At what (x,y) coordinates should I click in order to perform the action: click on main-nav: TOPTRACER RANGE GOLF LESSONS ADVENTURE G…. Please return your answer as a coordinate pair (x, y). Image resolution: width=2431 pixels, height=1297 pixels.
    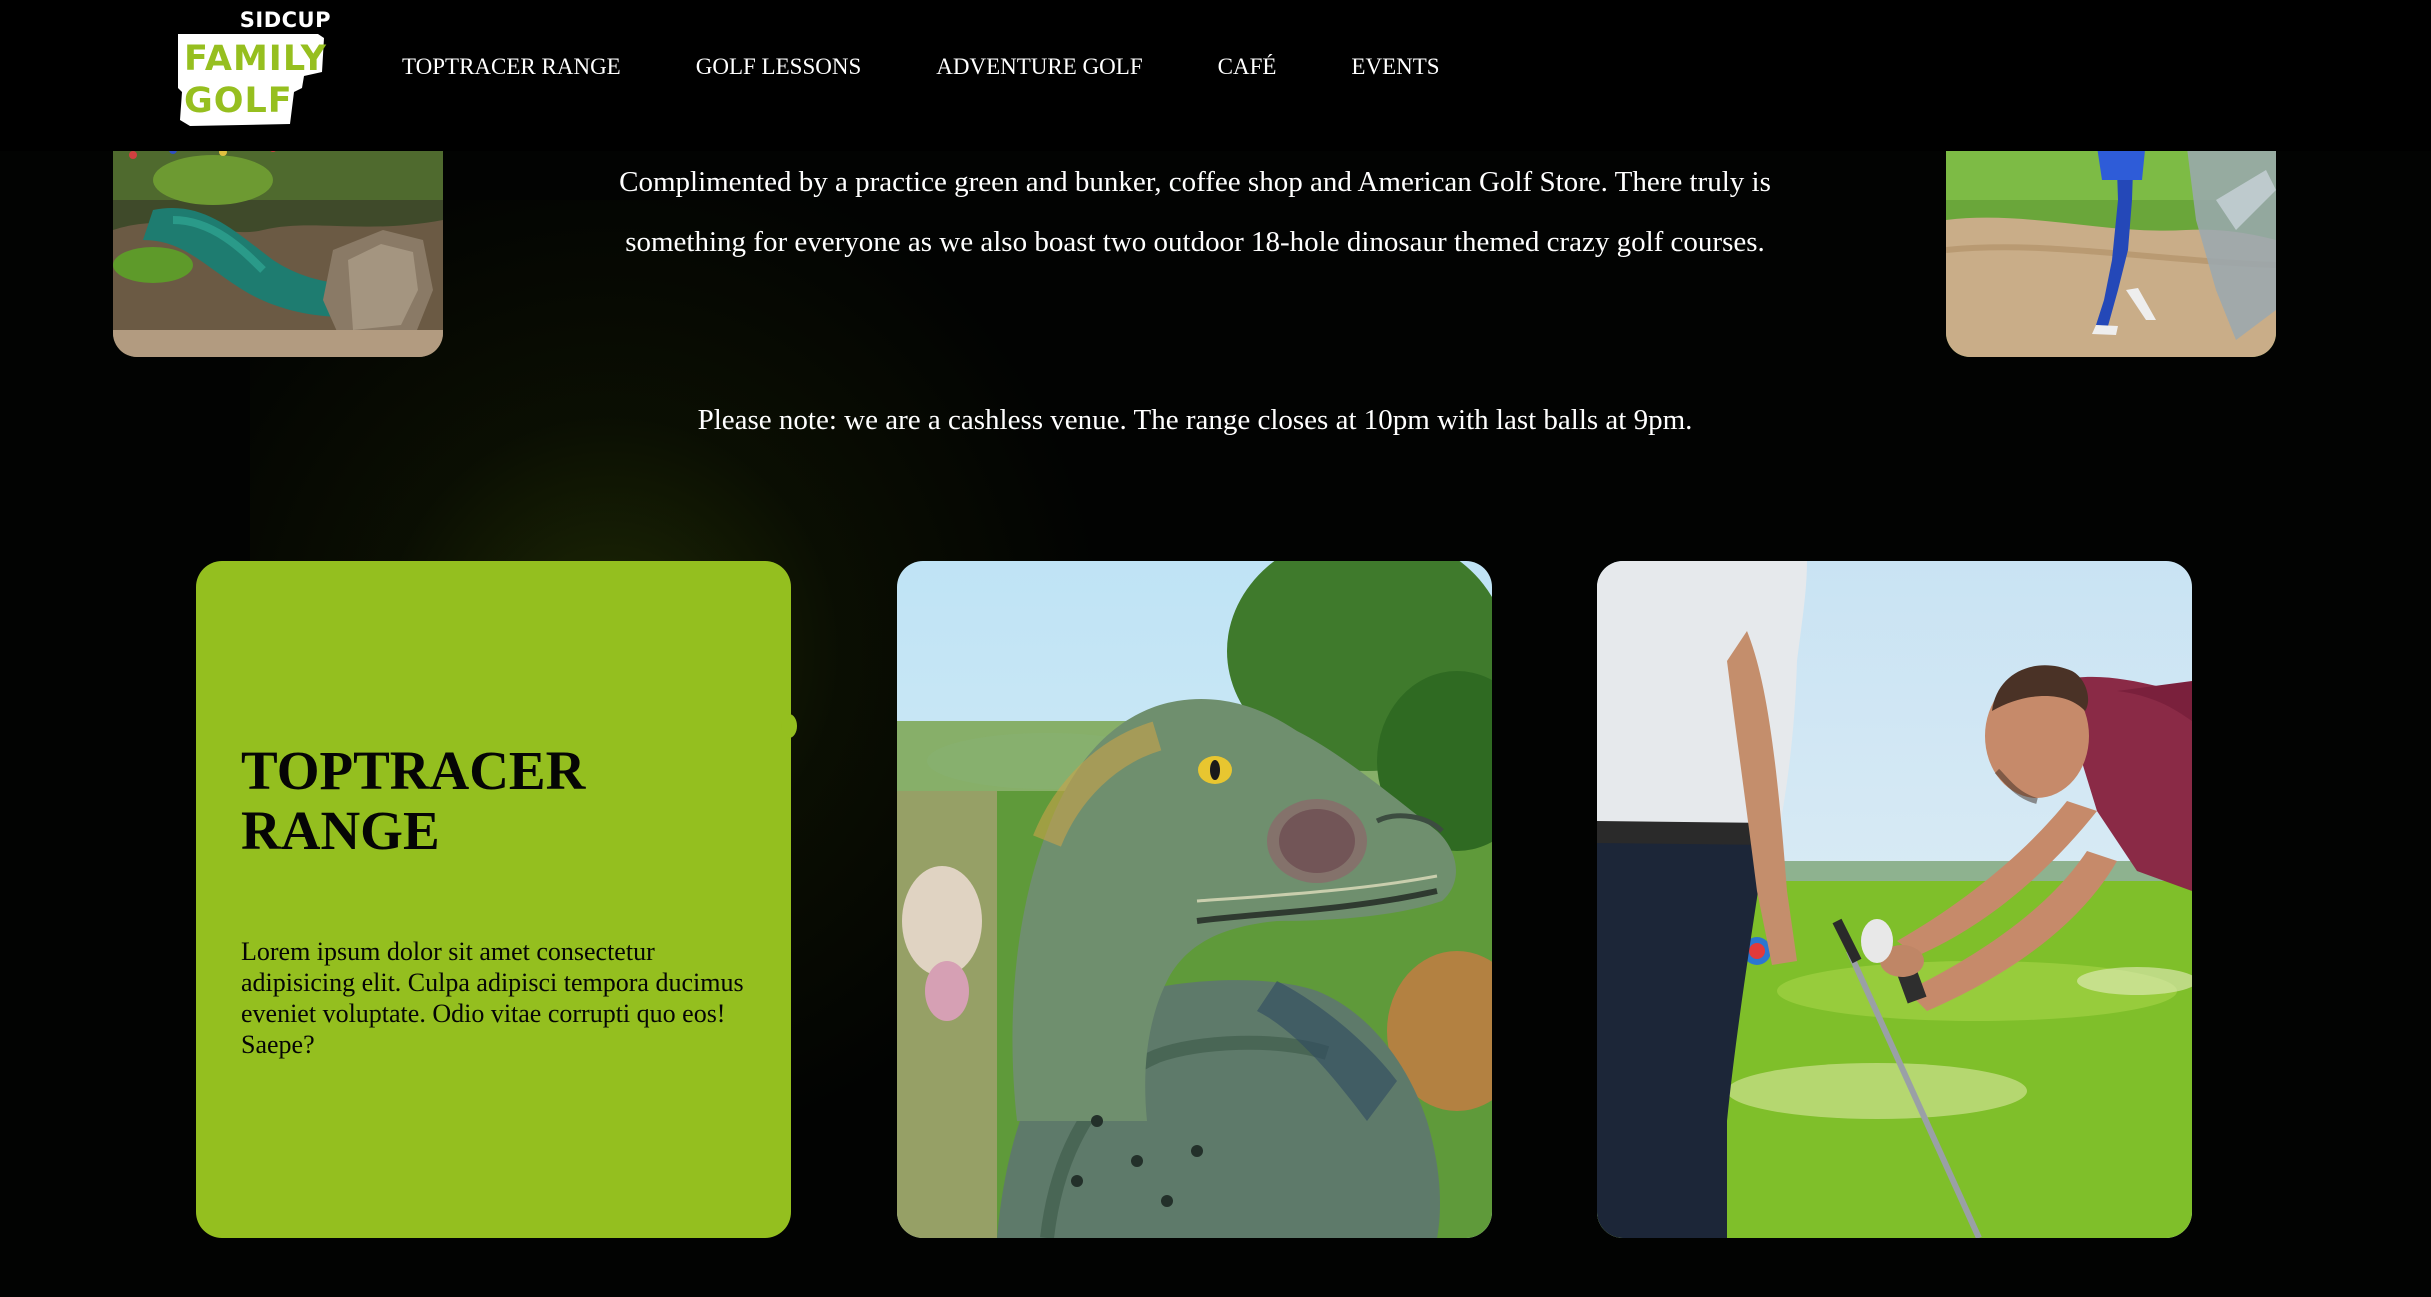
    Looking at the image, I should click on (921, 67).